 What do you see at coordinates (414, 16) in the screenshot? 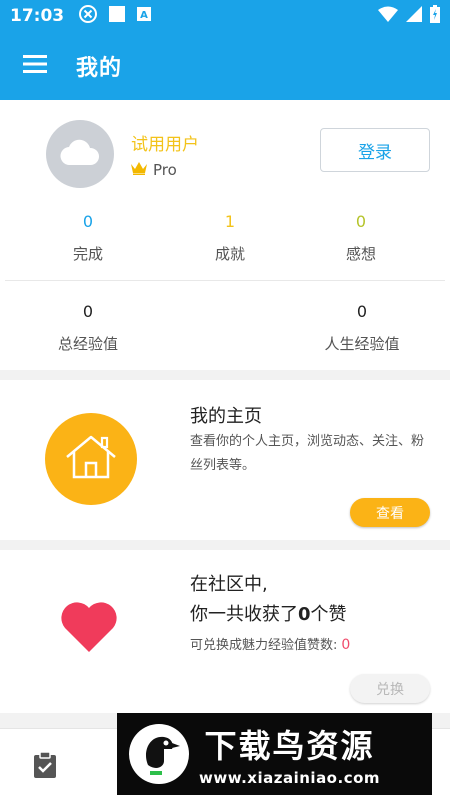
I see `signal-icon` at bounding box center [414, 16].